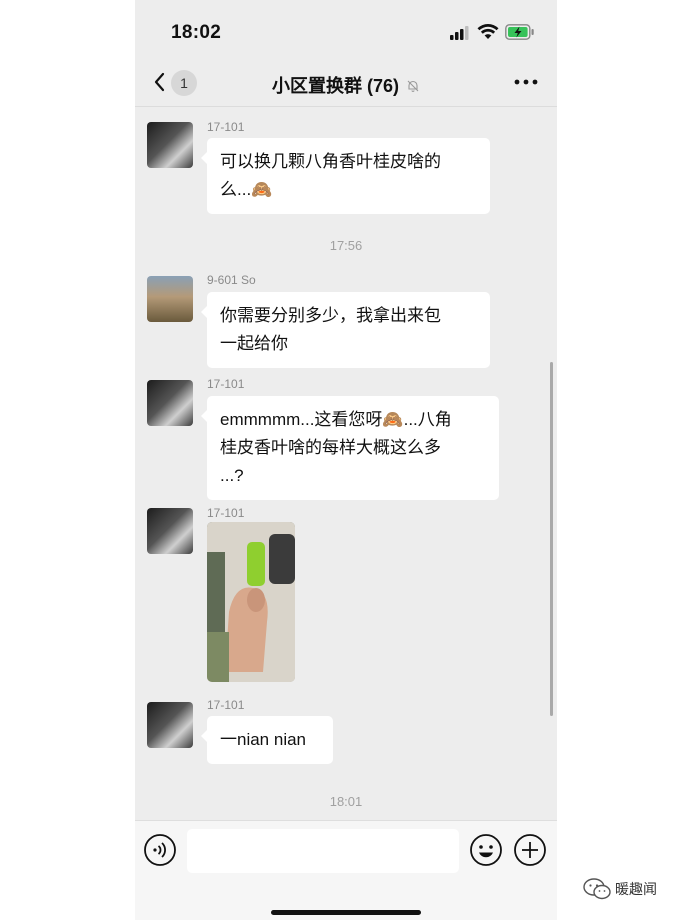 The height and width of the screenshot is (920, 690). Describe the element at coordinates (551, 539) in the screenshot. I see `scrollbar` at that location.